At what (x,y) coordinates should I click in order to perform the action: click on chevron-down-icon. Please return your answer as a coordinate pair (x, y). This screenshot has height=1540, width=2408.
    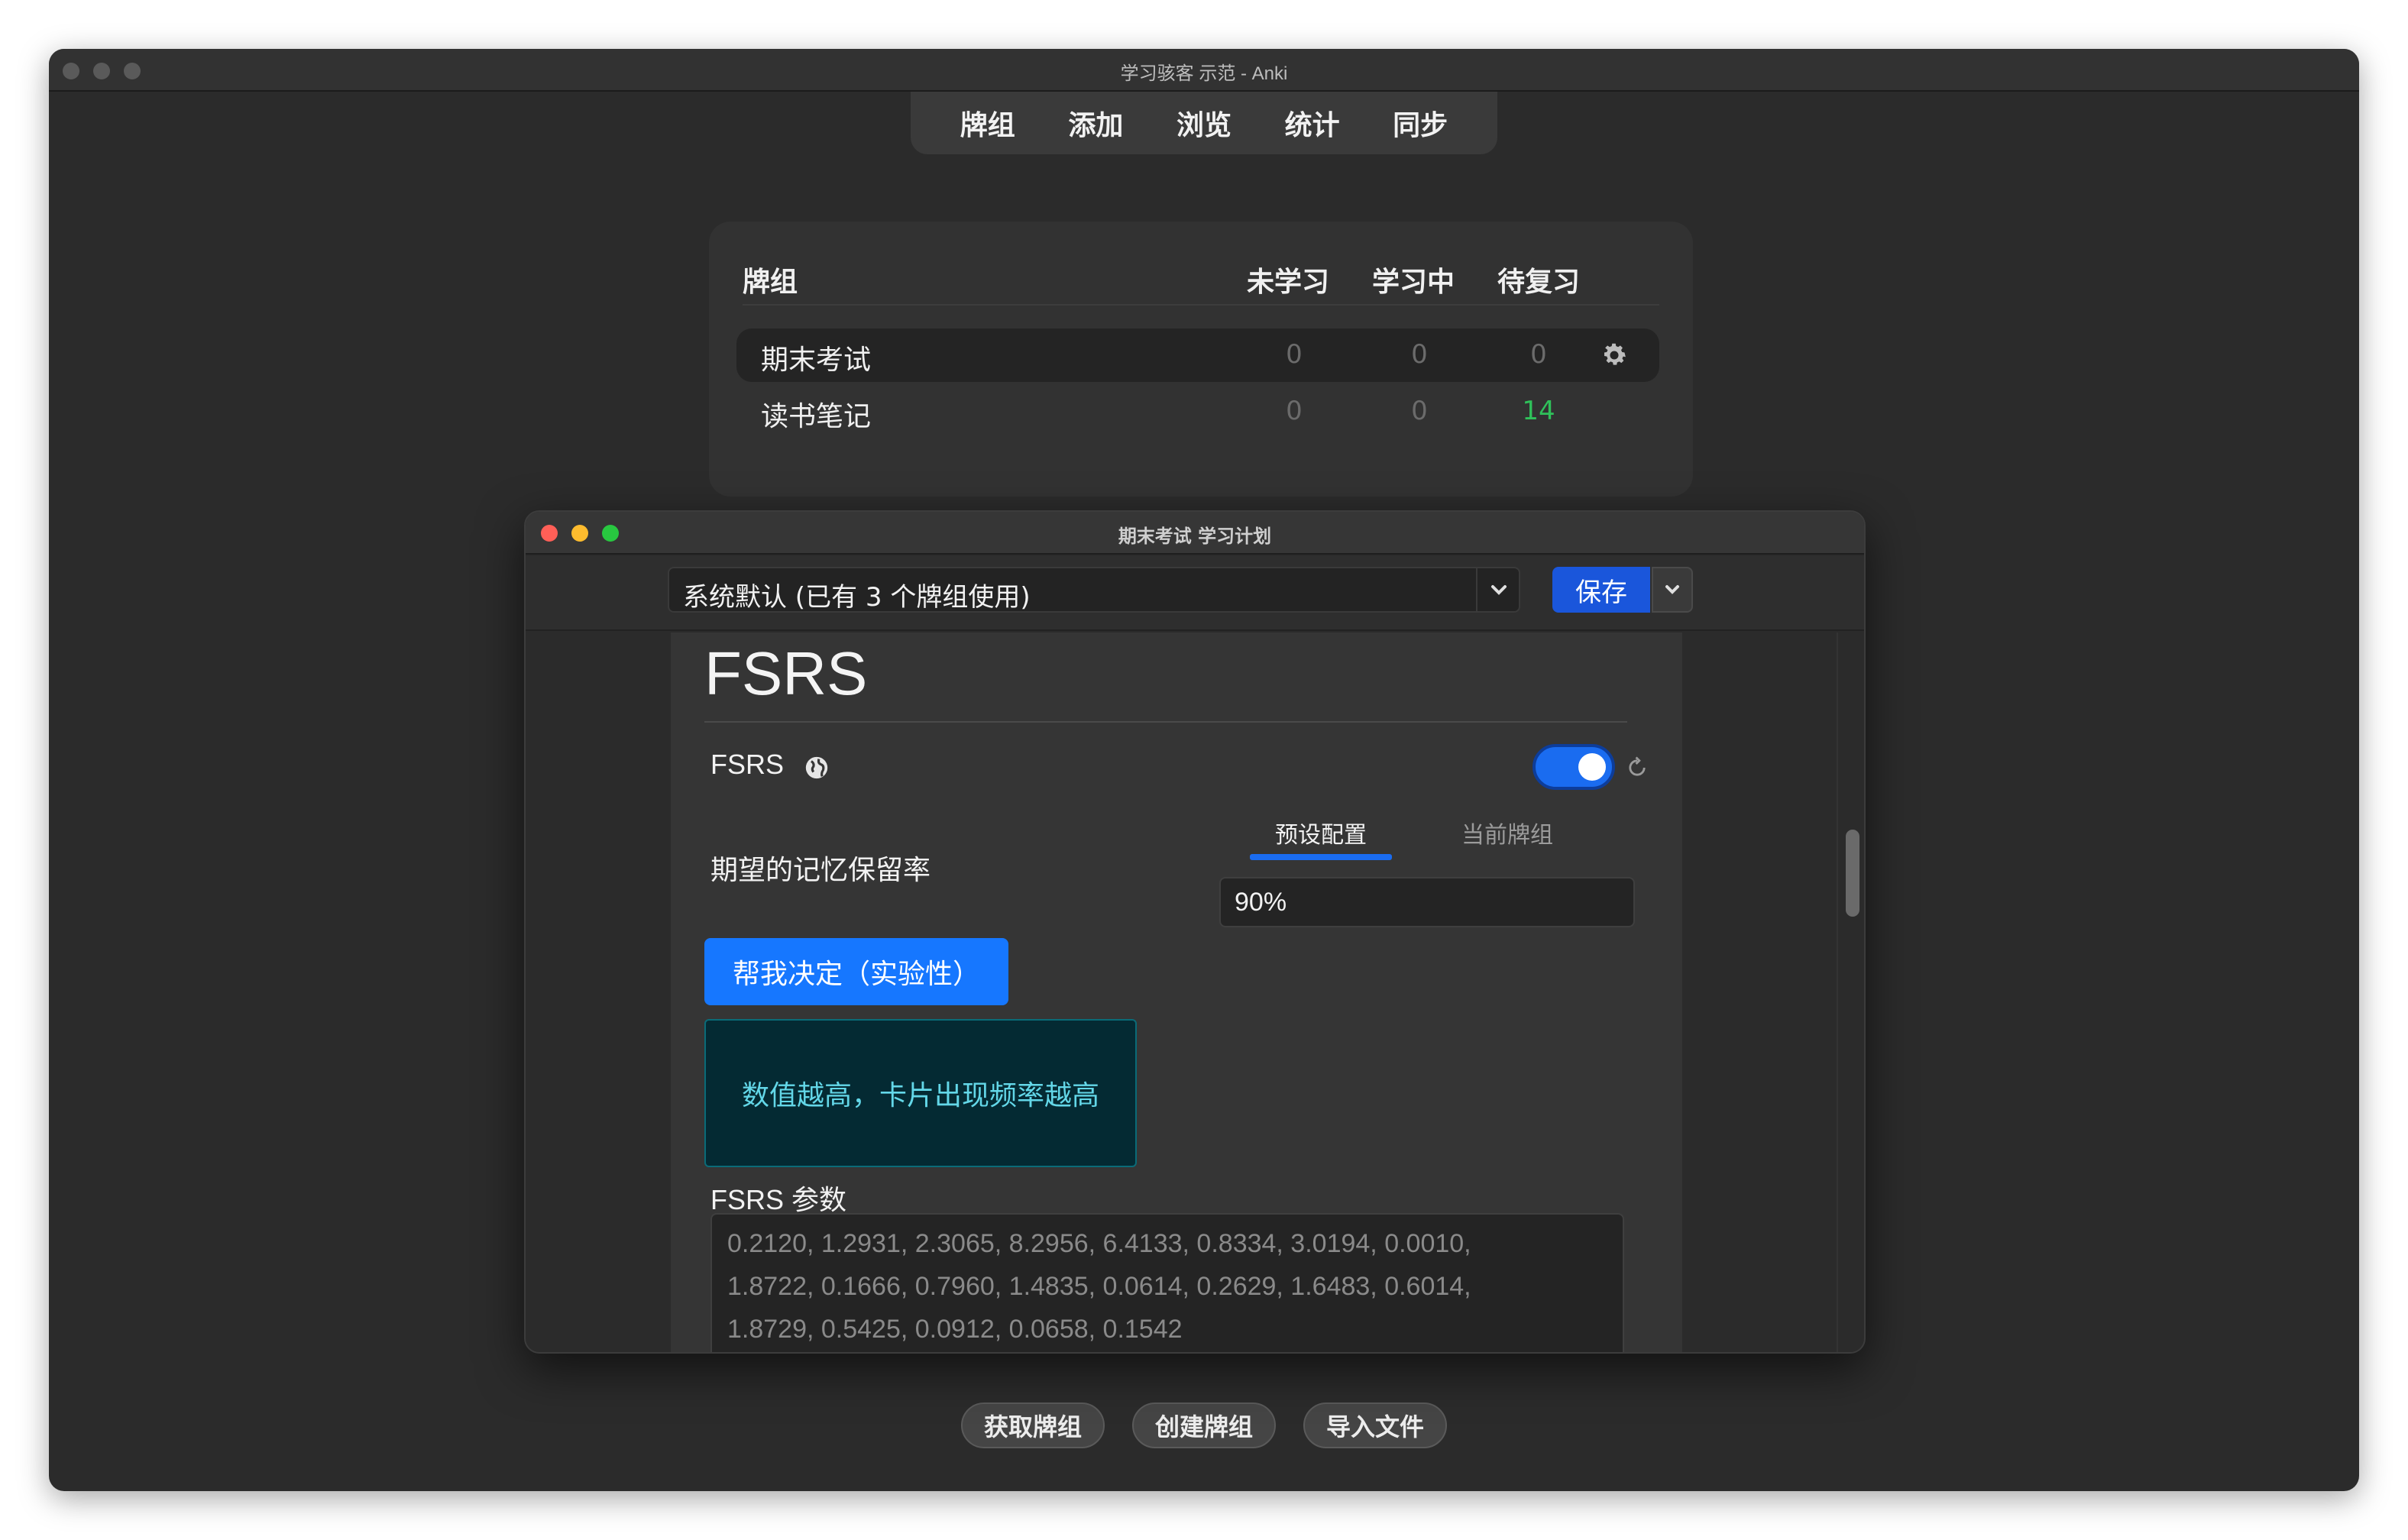
    Looking at the image, I should click on (1497, 589).